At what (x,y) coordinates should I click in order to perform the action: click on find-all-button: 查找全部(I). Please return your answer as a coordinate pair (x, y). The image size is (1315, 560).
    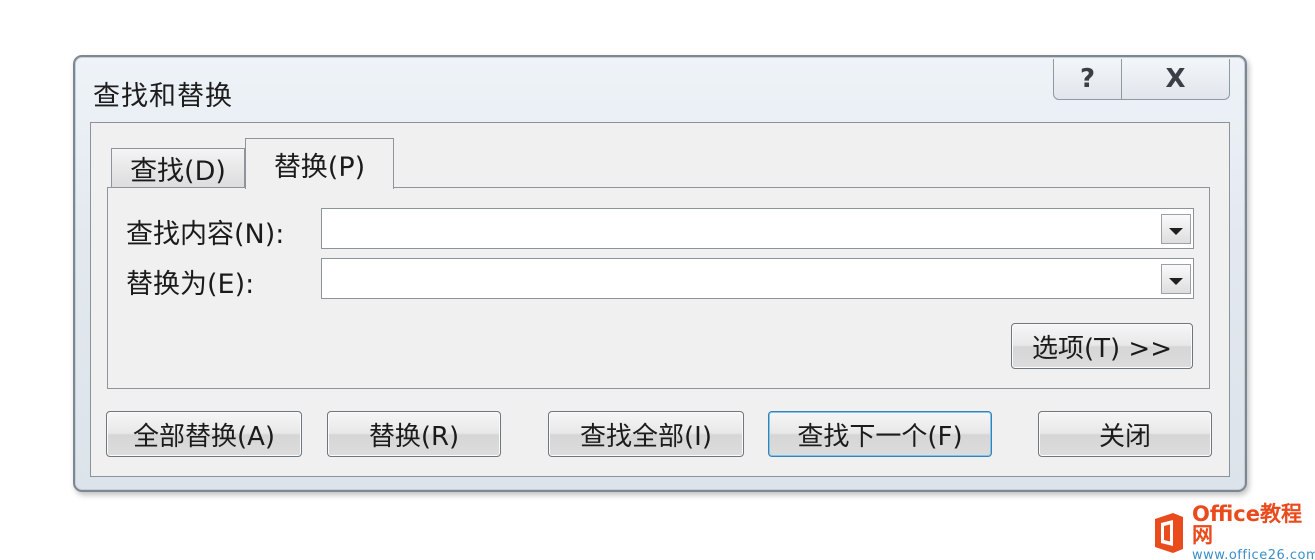
    Looking at the image, I should click on (646, 434).